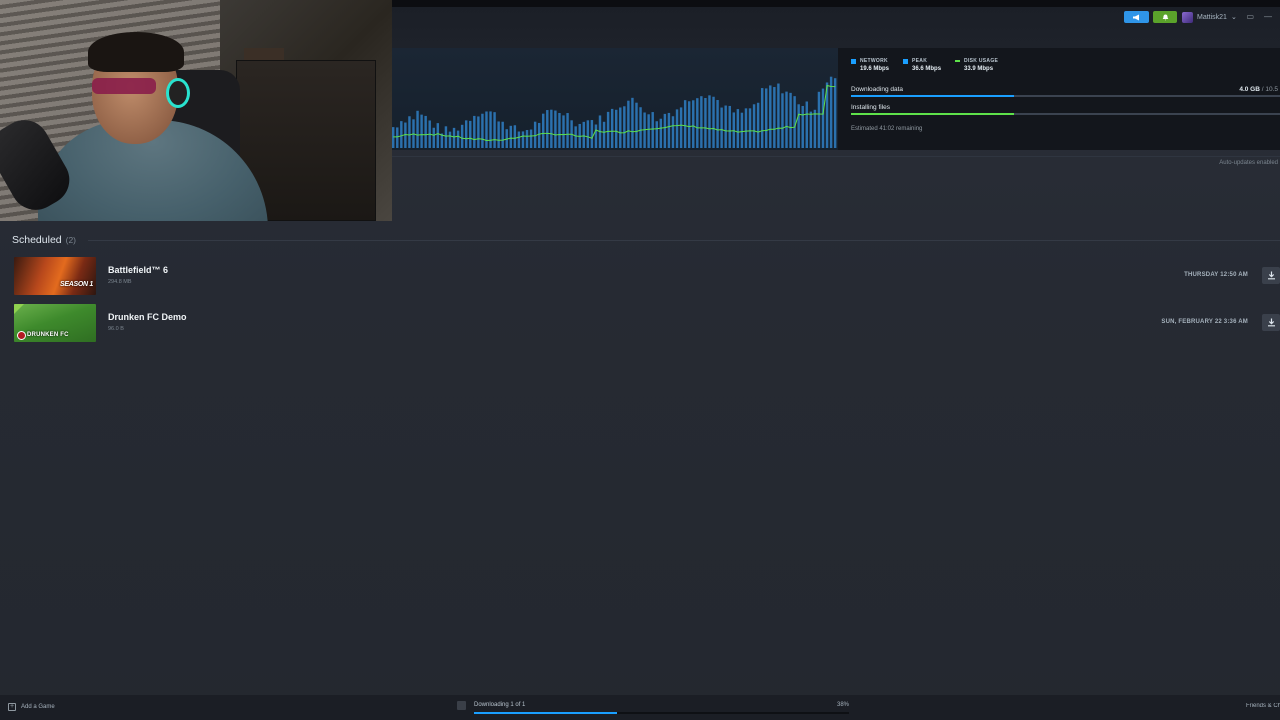  Describe the element at coordinates (1216, 275) in the screenshot. I see `scheduled-time: THURSDAY 12:50 AM` at that location.